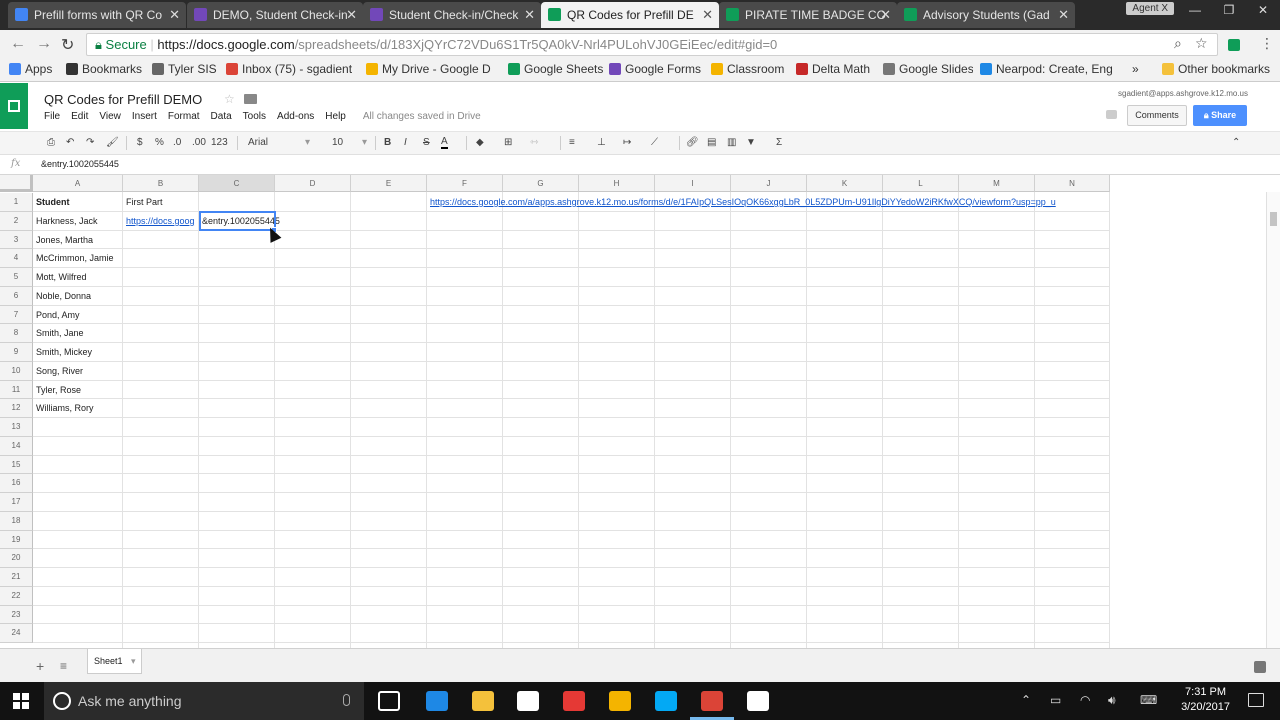 The image size is (1280, 720). I want to click on cortana-search-box: Ask me anything, so click(204, 701).